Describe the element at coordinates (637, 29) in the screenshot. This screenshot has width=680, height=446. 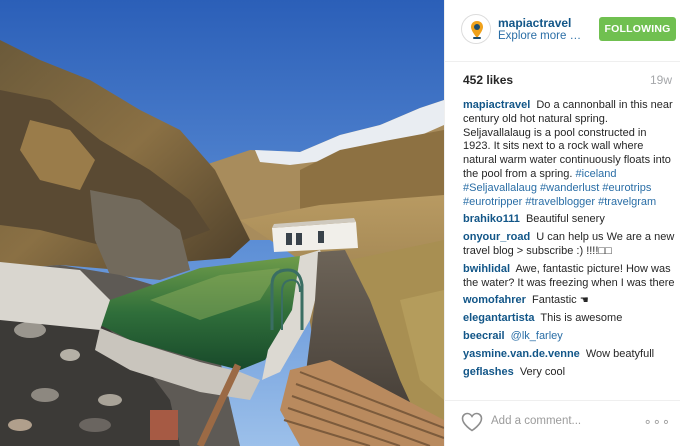
I see `following-button: FOLLOWING` at that location.